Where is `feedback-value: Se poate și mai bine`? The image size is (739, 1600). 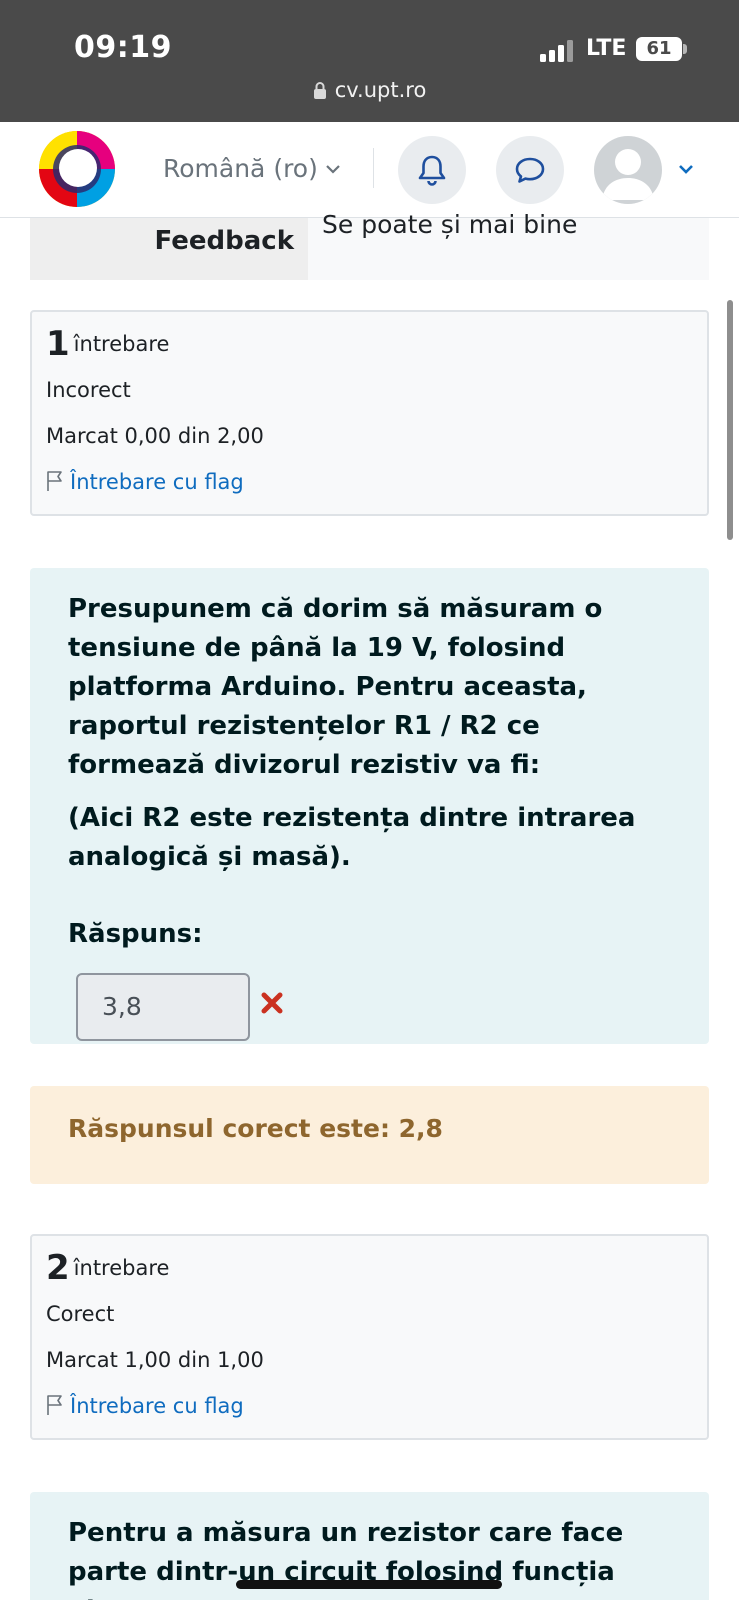 feedback-value: Se poate și mai bine is located at coordinates (450, 224).